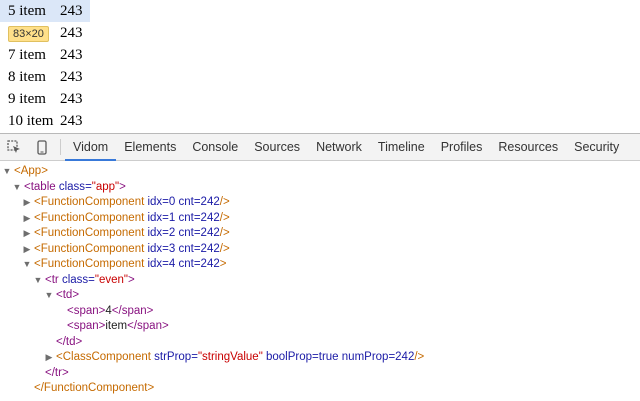  I want to click on tree-node-function-component: ▶ <FunctionComponent idx=1 cnt=242/>, so click(320, 219).